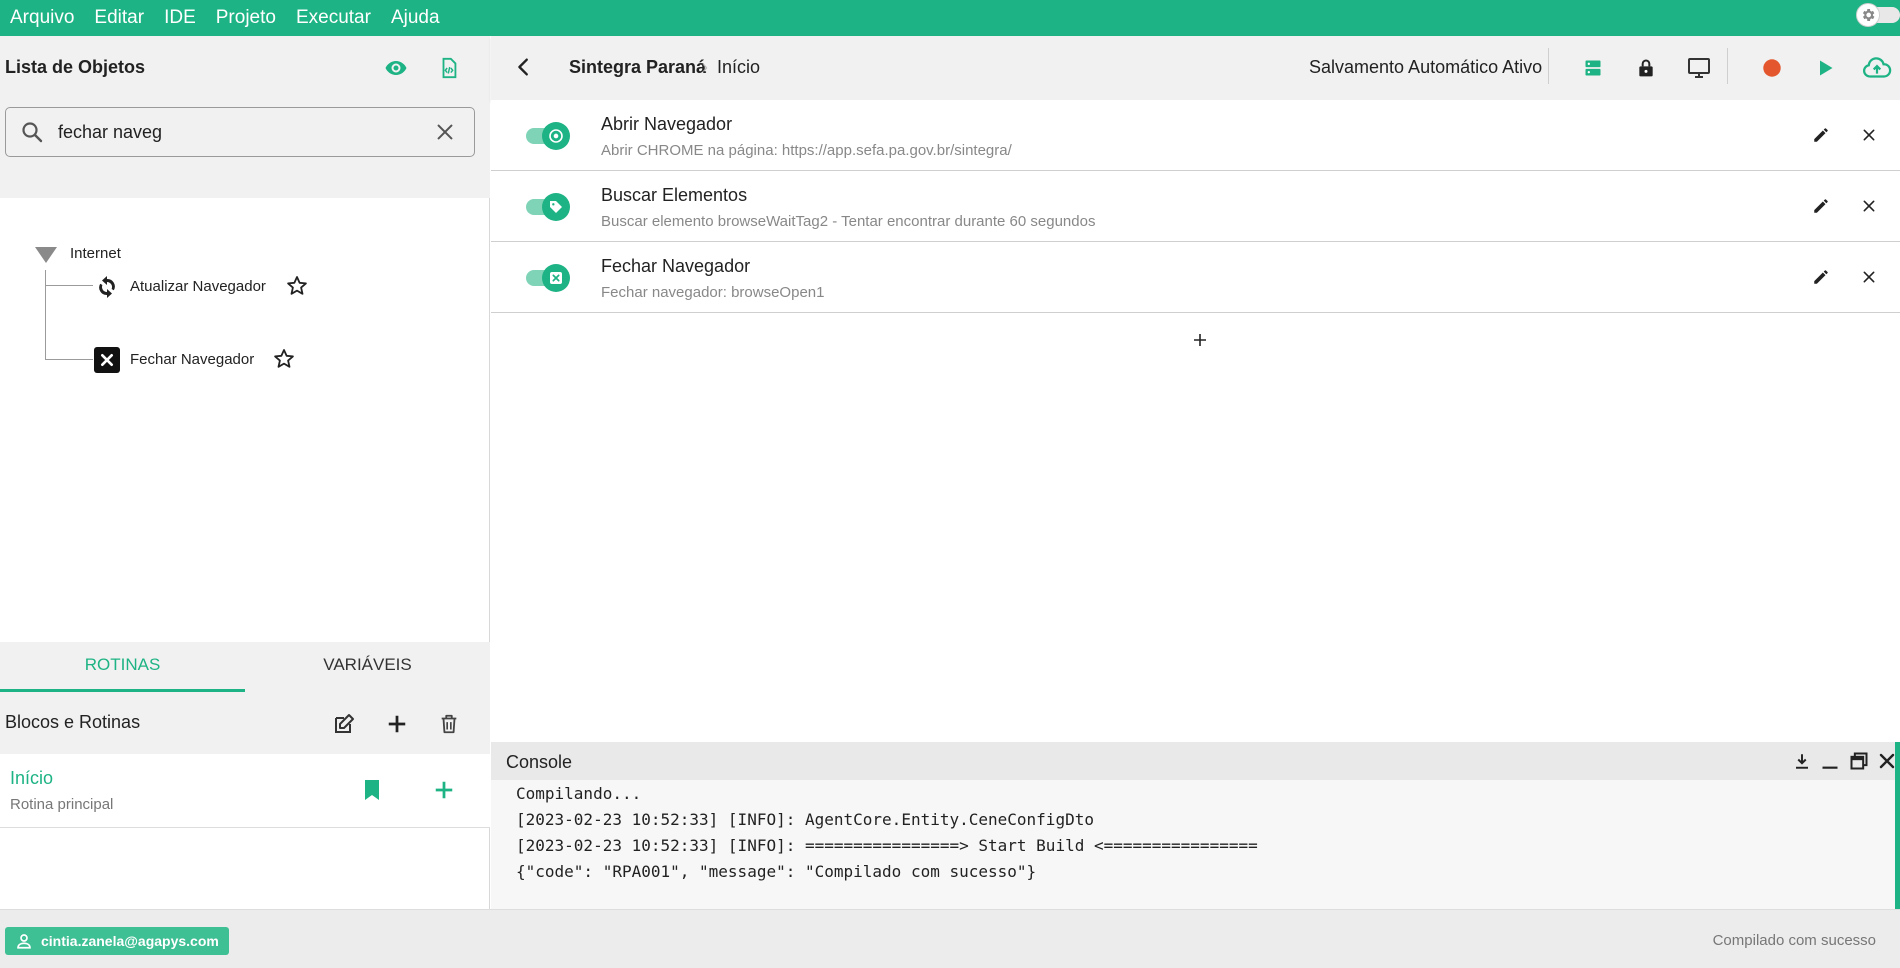 The width and height of the screenshot is (1900, 968). I want to click on storage-icon, so click(1593, 68).